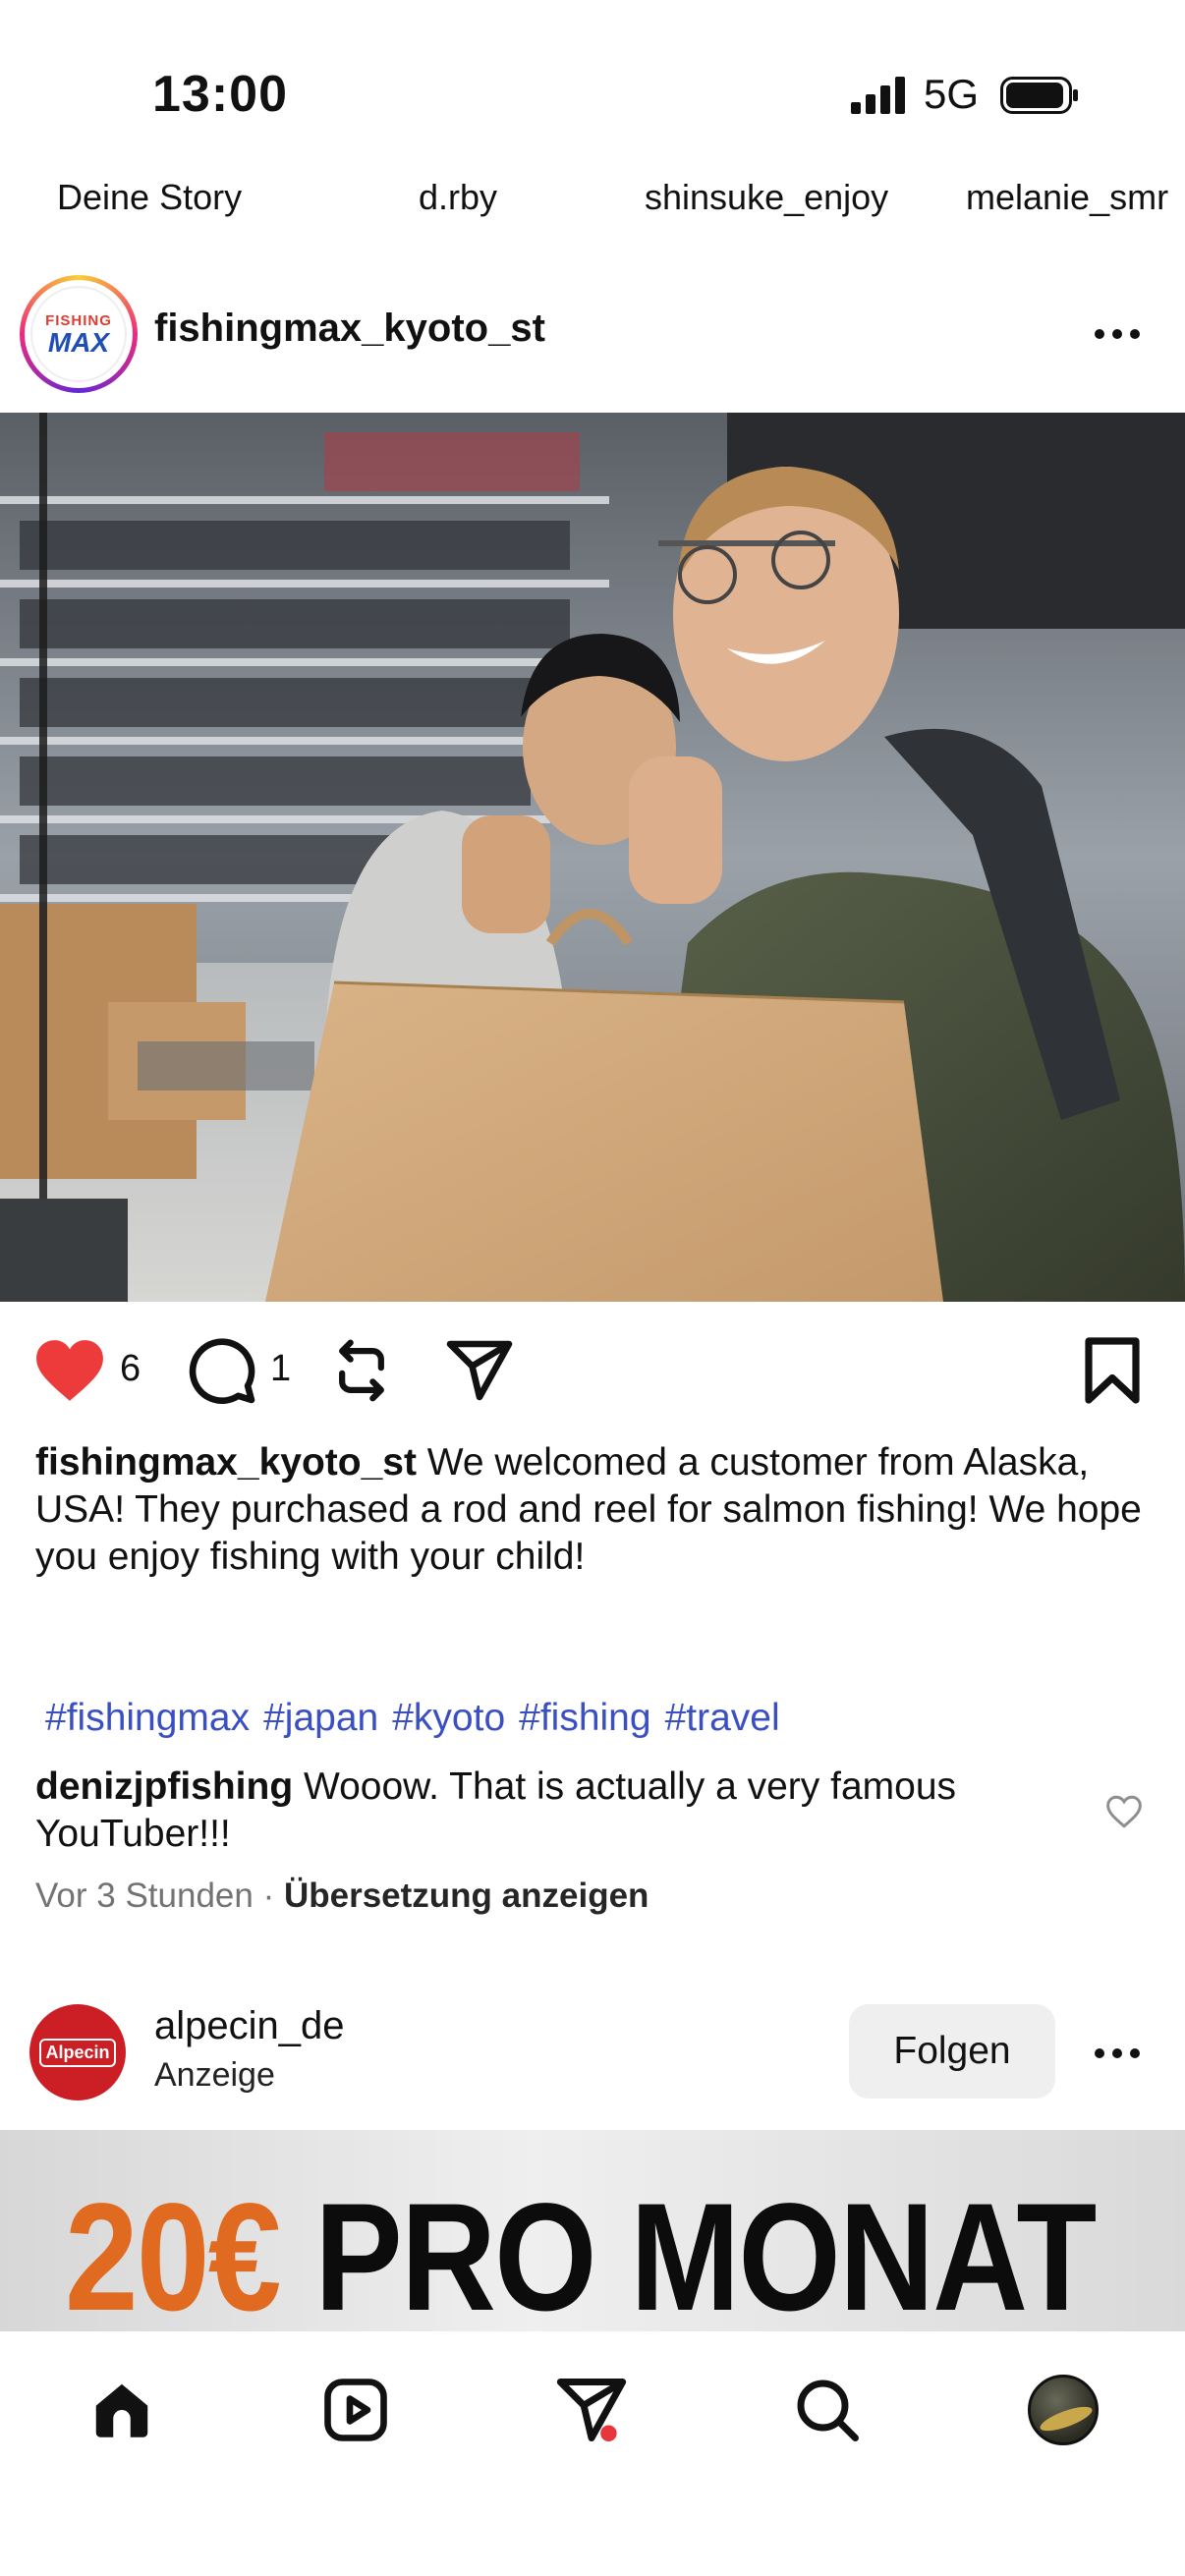 This screenshot has height=2576, width=1185. What do you see at coordinates (222, 1370) in the screenshot?
I see `comment-icon` at bounding box center [222, 1370].